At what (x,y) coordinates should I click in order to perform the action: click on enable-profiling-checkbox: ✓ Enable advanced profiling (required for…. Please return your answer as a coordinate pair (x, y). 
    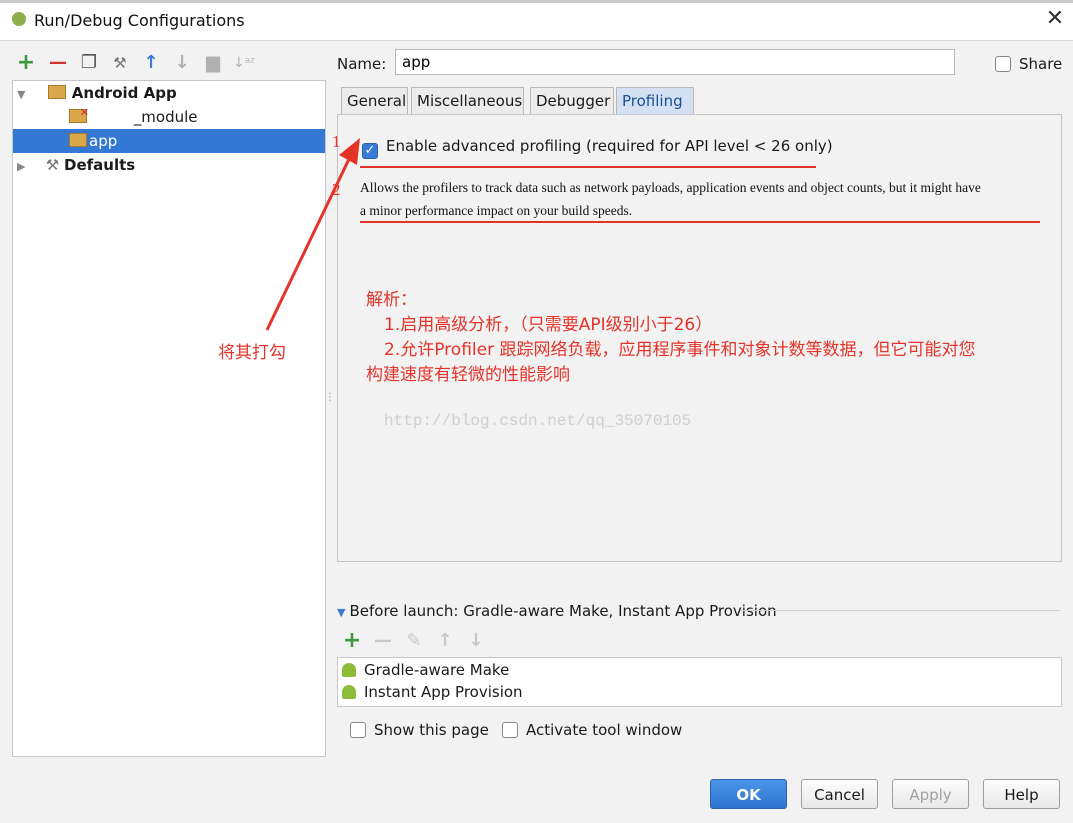
    Looking at the image, I should click on (597, 148).